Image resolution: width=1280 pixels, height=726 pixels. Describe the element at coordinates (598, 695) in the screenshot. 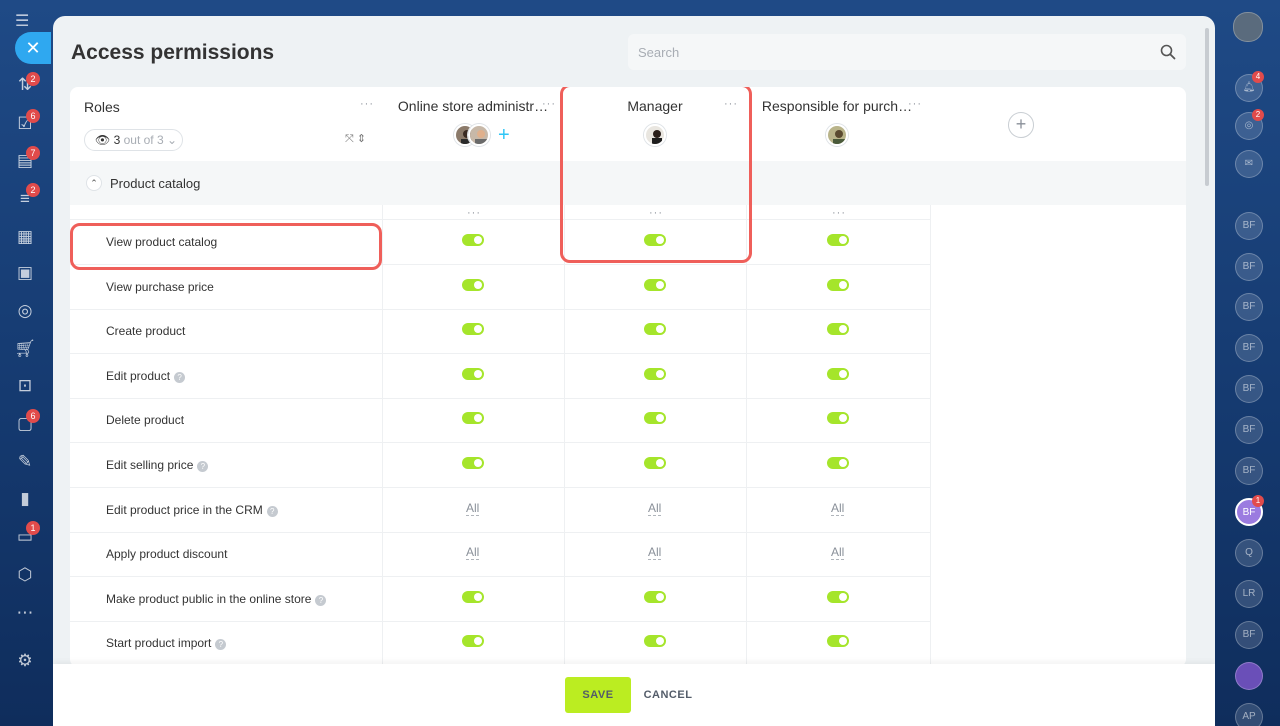

I see `save-button: SAVE` at that location.